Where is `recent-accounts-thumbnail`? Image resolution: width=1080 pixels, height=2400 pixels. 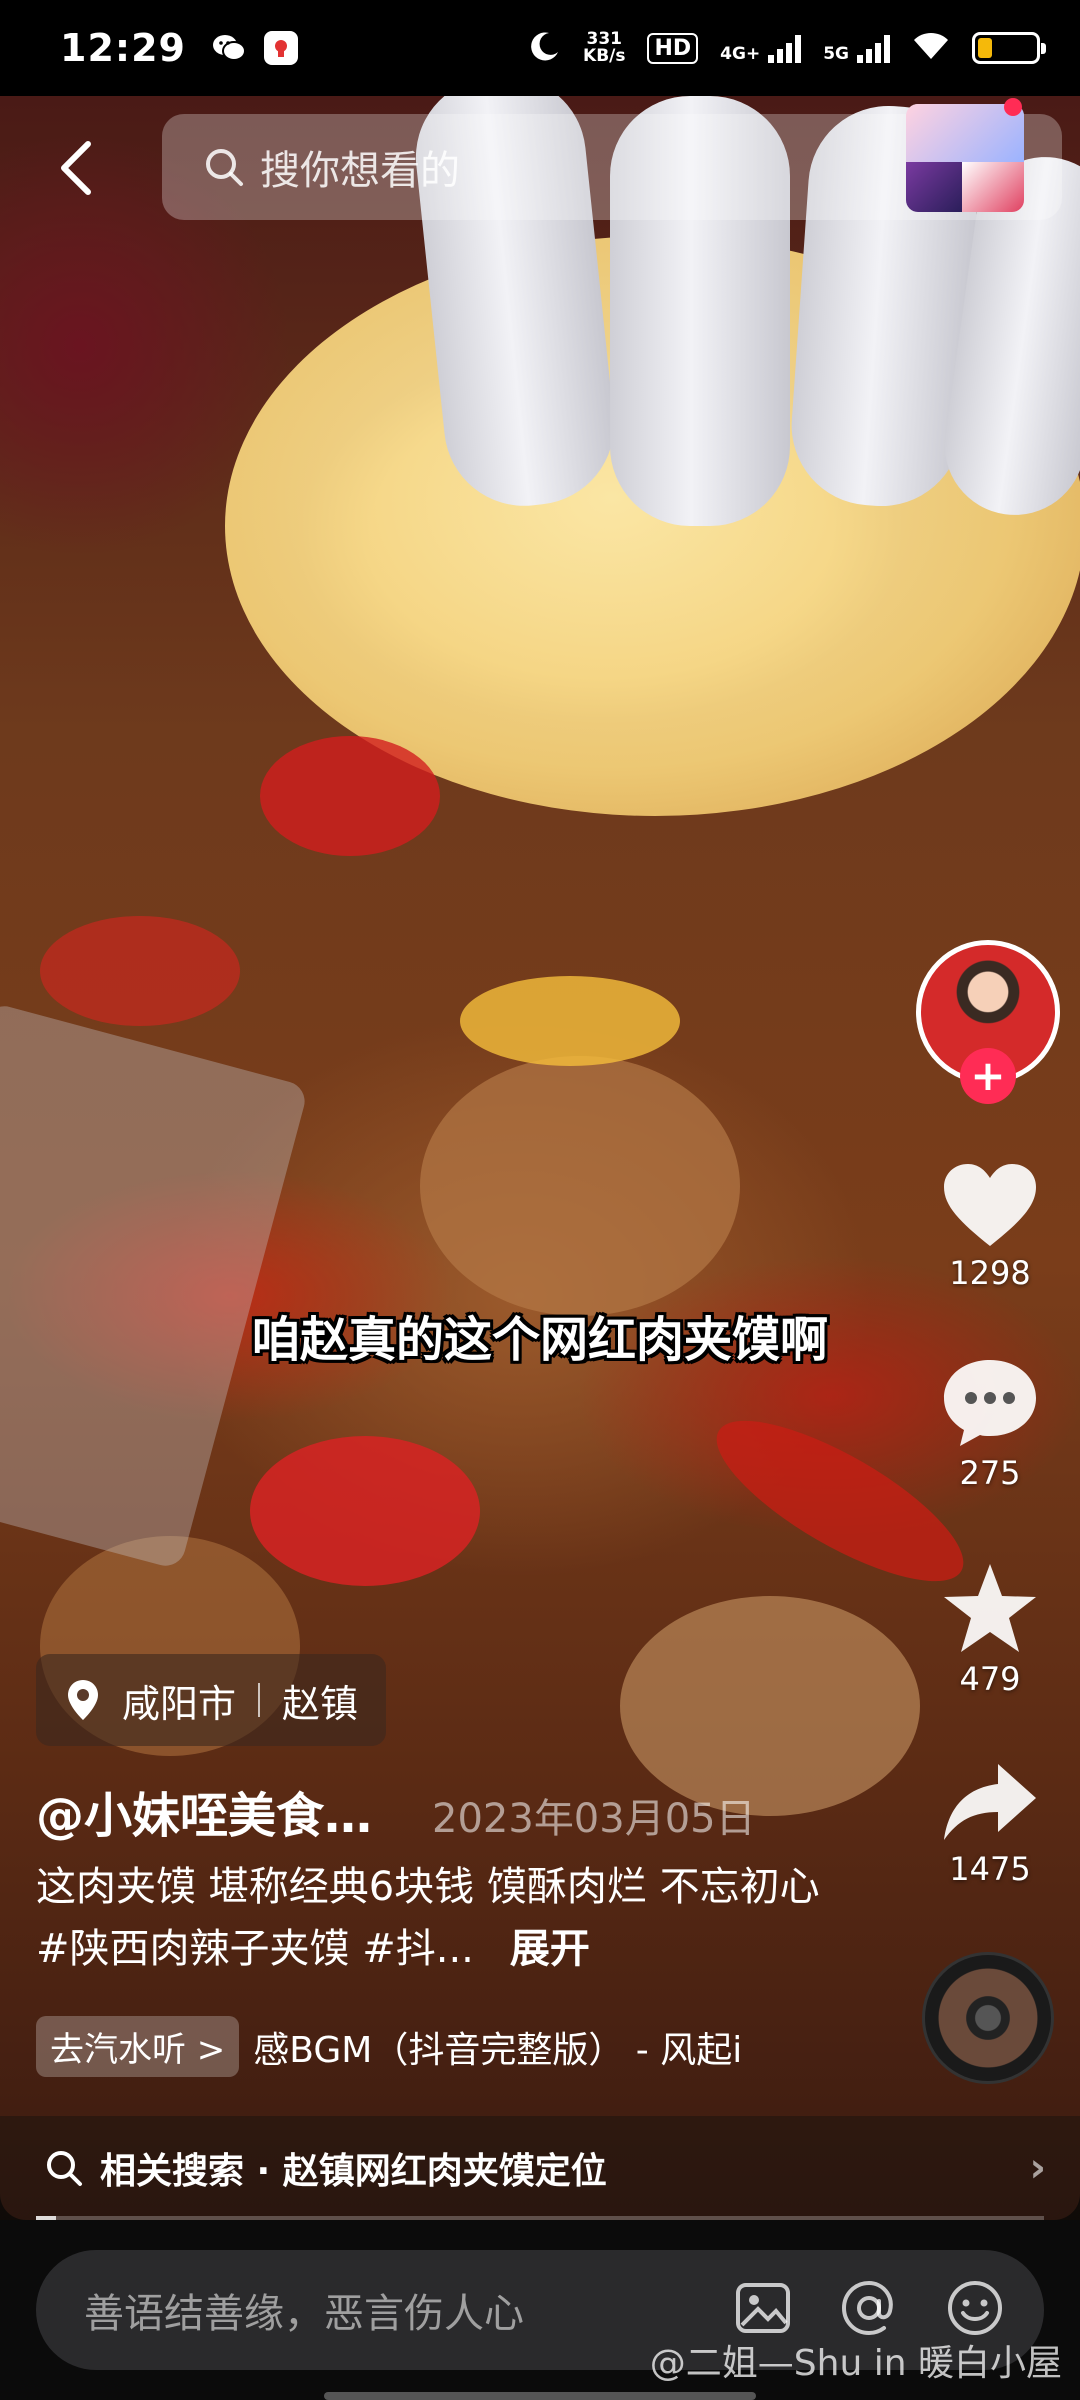 recent-accounts-thumbnail is located at coordinates (965, 158).